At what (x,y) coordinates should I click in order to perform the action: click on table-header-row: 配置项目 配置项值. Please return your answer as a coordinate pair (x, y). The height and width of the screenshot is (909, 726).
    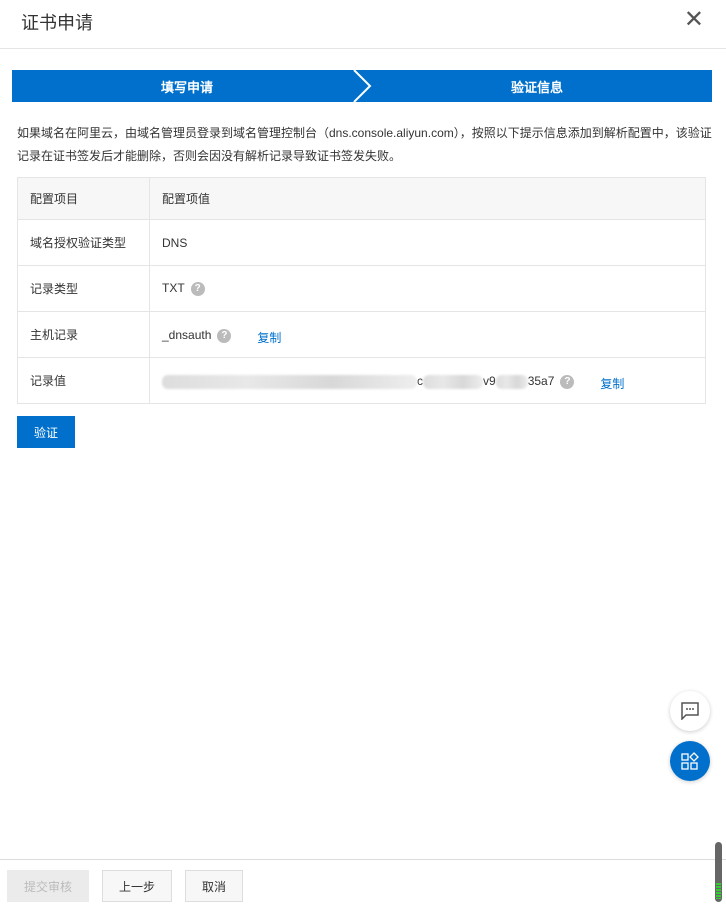
    Looking at the image, I should click on (361, 198).